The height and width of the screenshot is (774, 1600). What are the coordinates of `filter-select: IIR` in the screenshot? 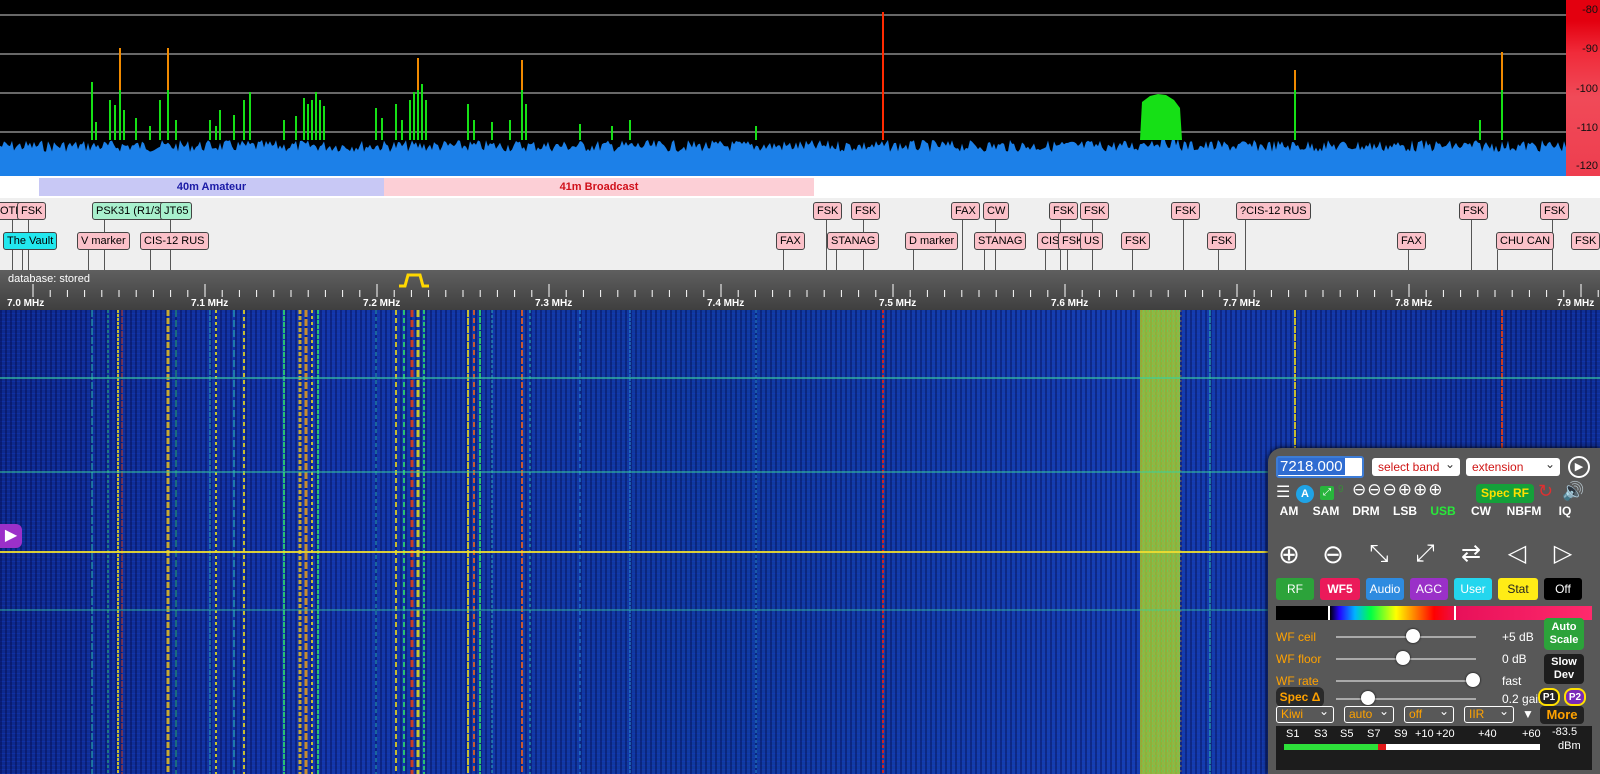 It's located at (1489, 713).